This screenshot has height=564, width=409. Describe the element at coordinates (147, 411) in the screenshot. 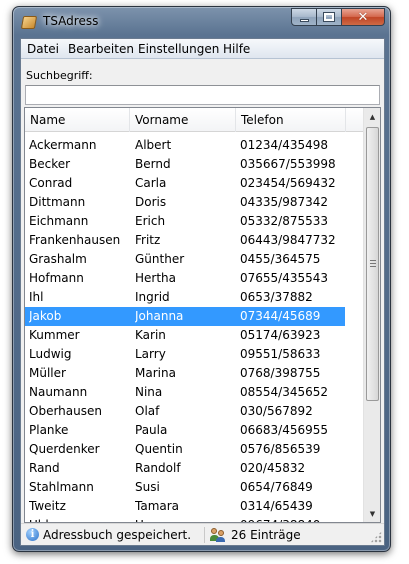

I see `cell-vorname: Olaf` at that location.